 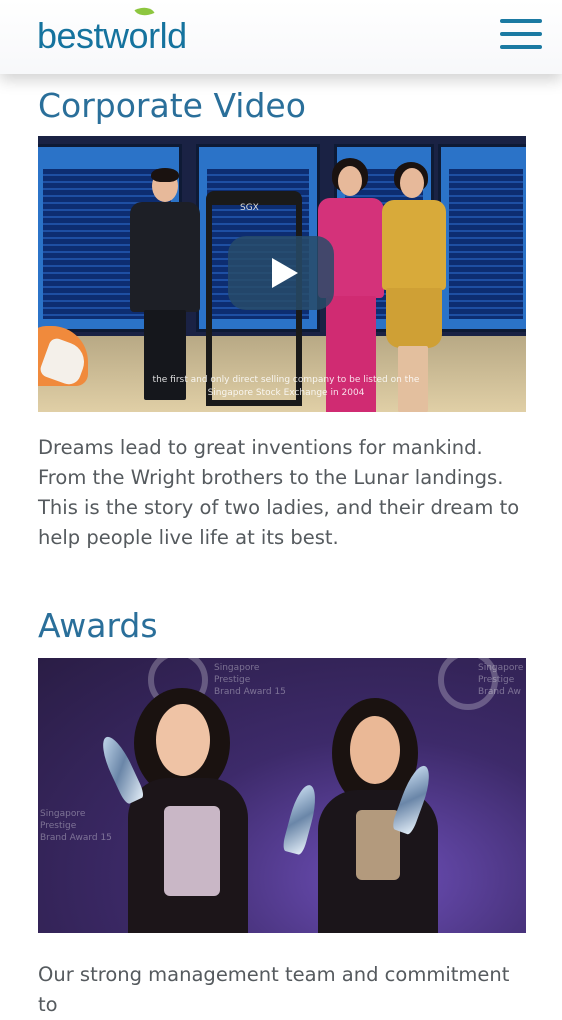 What do you see at coordinates (172, 105) in the screenshot?
I see `corporate-video-title: Corporate Video` at bounding box center [172, 105].